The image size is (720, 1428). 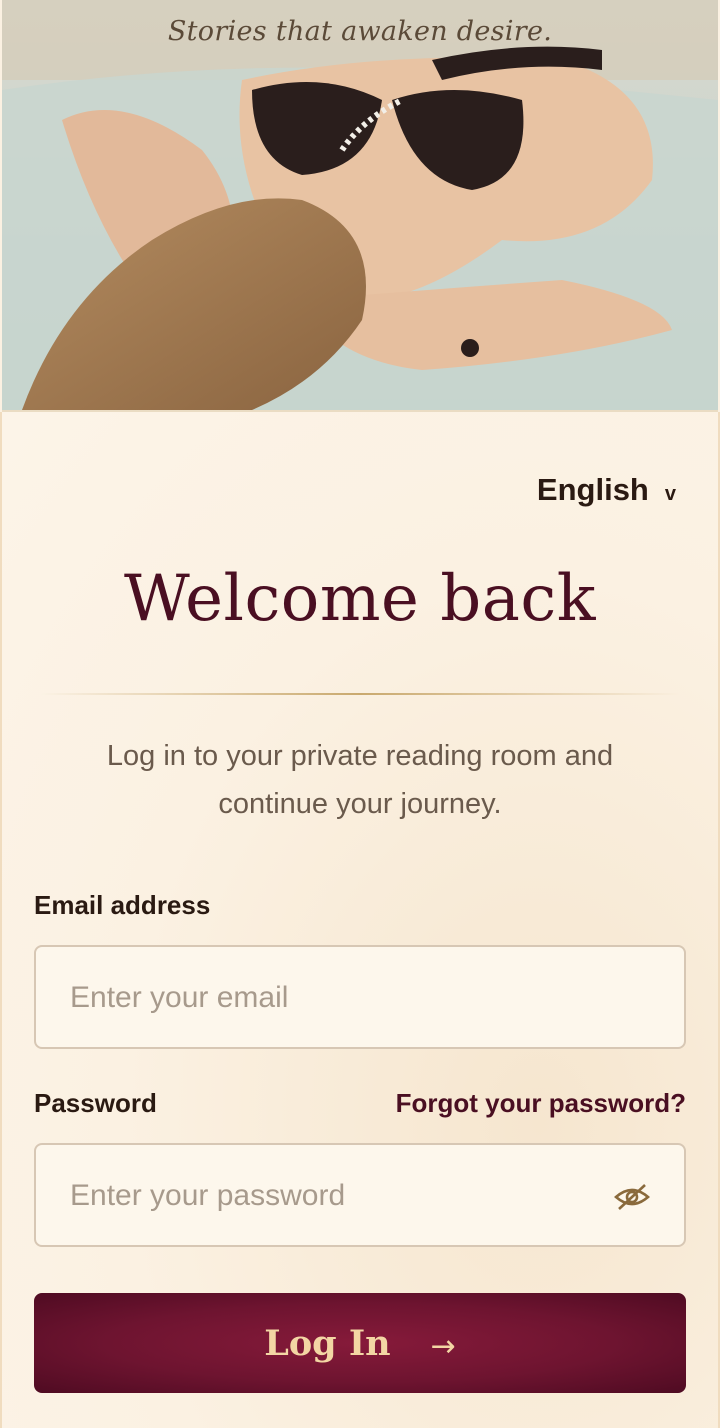 What do you see at coordinates (360, 694) in the screenshot?
I see `title-divider` at bounding box center [360, 694].